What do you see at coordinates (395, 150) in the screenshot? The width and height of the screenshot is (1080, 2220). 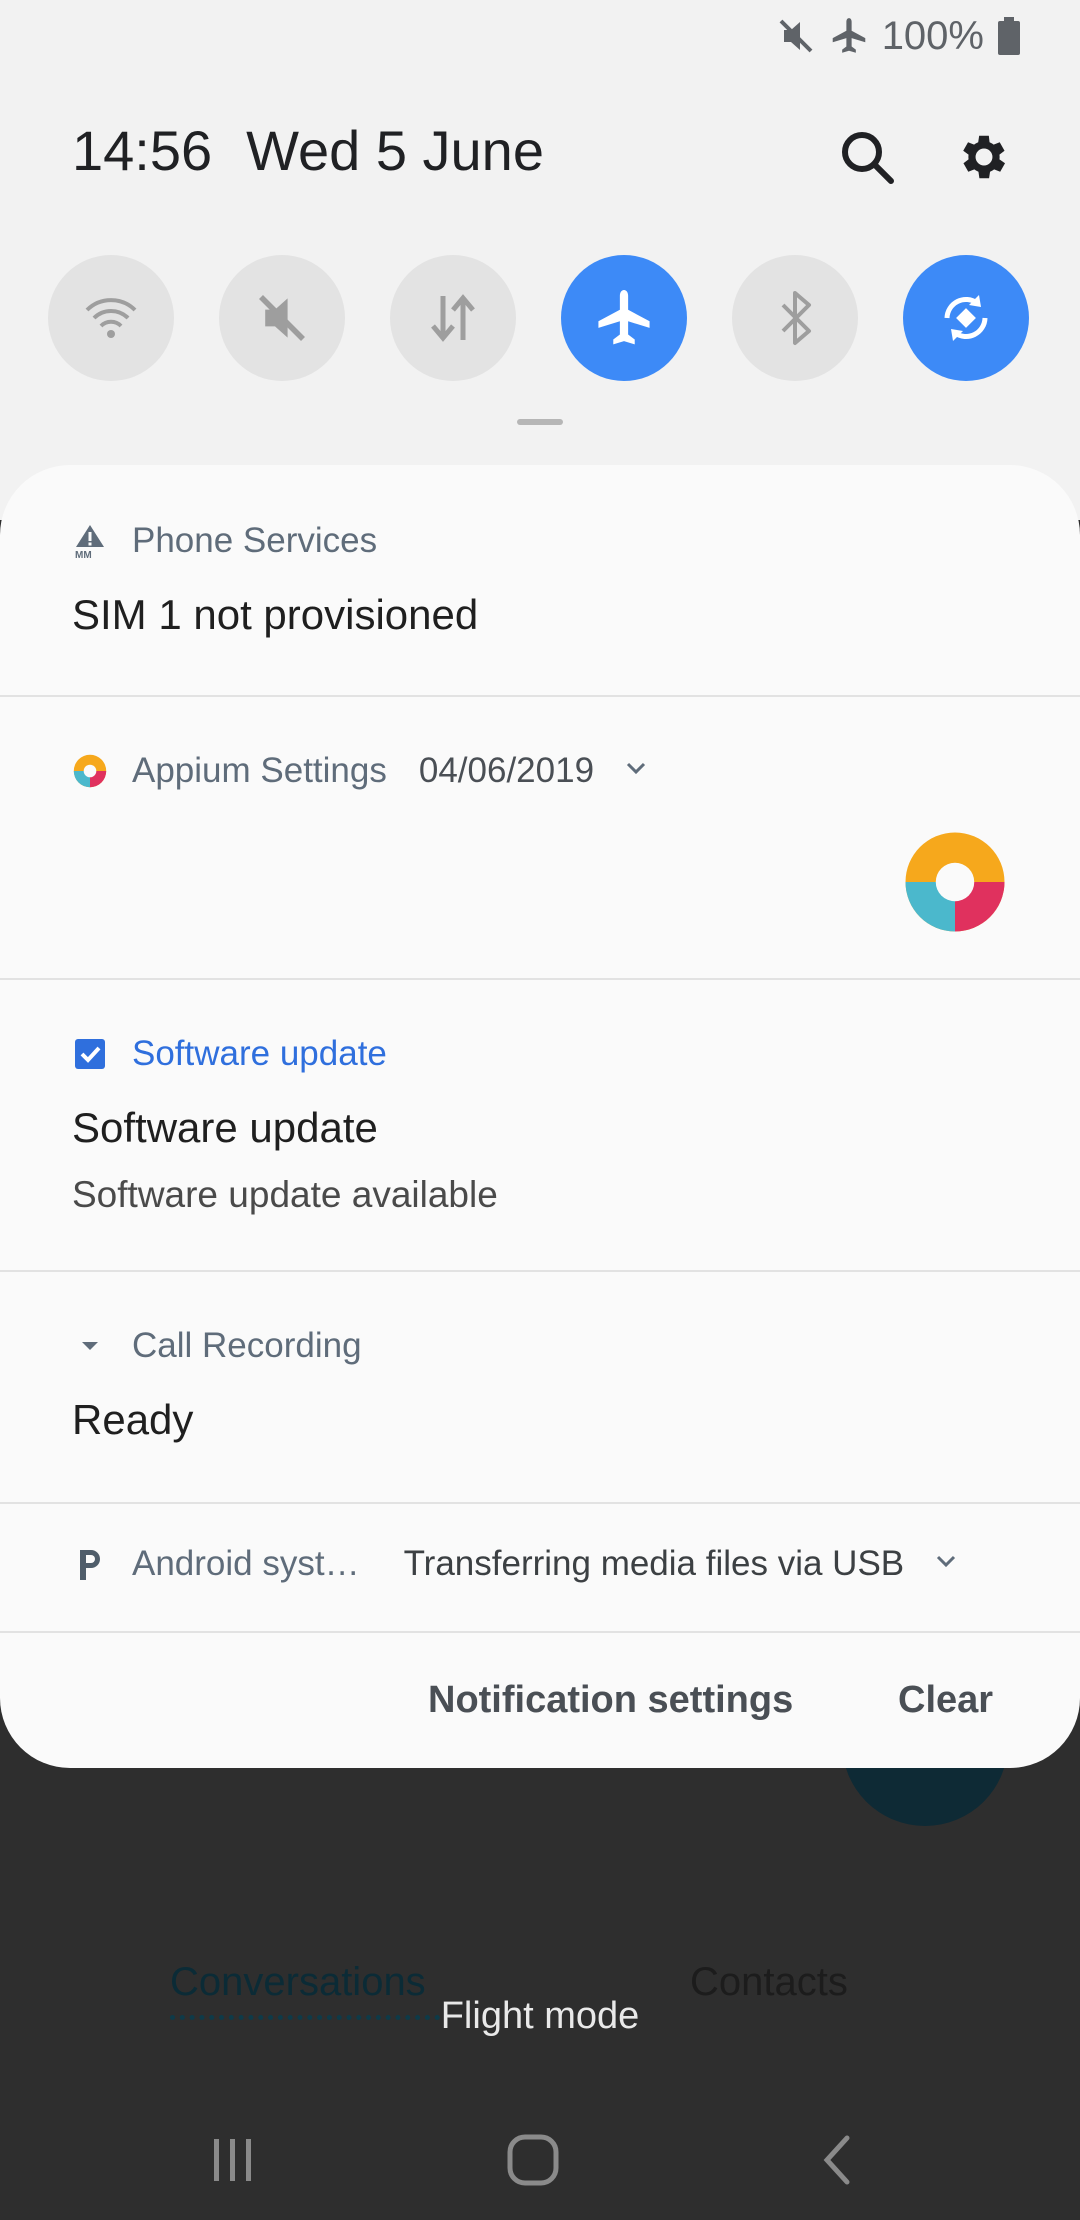 I see `date: Wed 5 June` at bounding box center [395, 150].